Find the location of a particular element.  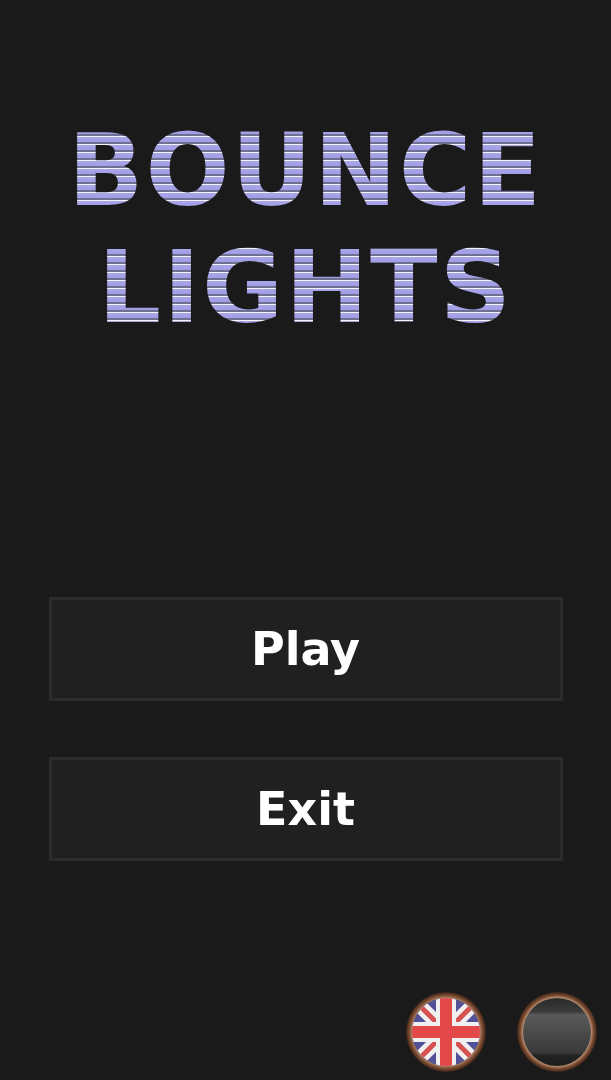

menu-button: Play is located at coordinates (305, 649).